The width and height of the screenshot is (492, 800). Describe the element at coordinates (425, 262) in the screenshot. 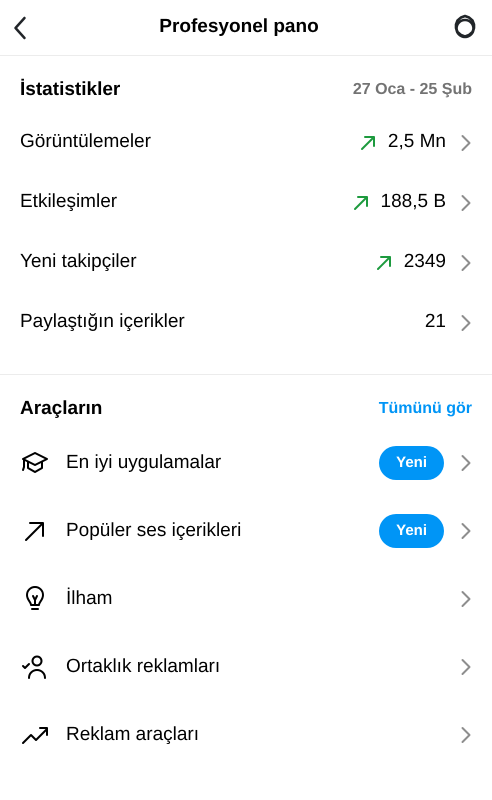

I see `stat-value: 2349` at that location.